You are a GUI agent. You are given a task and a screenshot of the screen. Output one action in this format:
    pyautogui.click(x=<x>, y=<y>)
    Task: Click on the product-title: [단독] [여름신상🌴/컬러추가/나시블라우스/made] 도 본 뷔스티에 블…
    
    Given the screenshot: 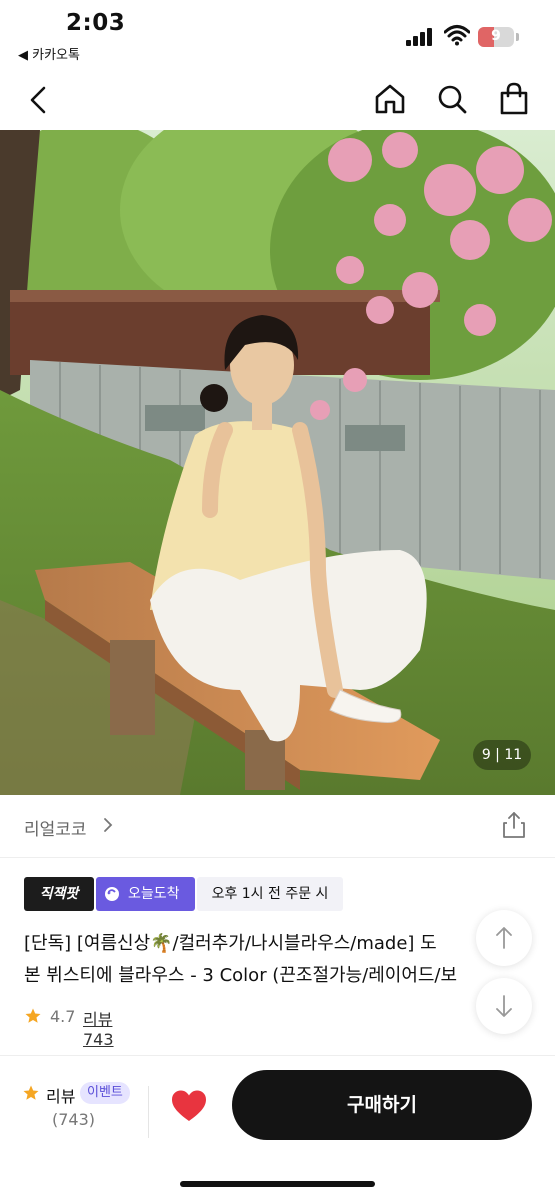 What is the action you would take?
    pyautogui.click(x=259, y=960)
    